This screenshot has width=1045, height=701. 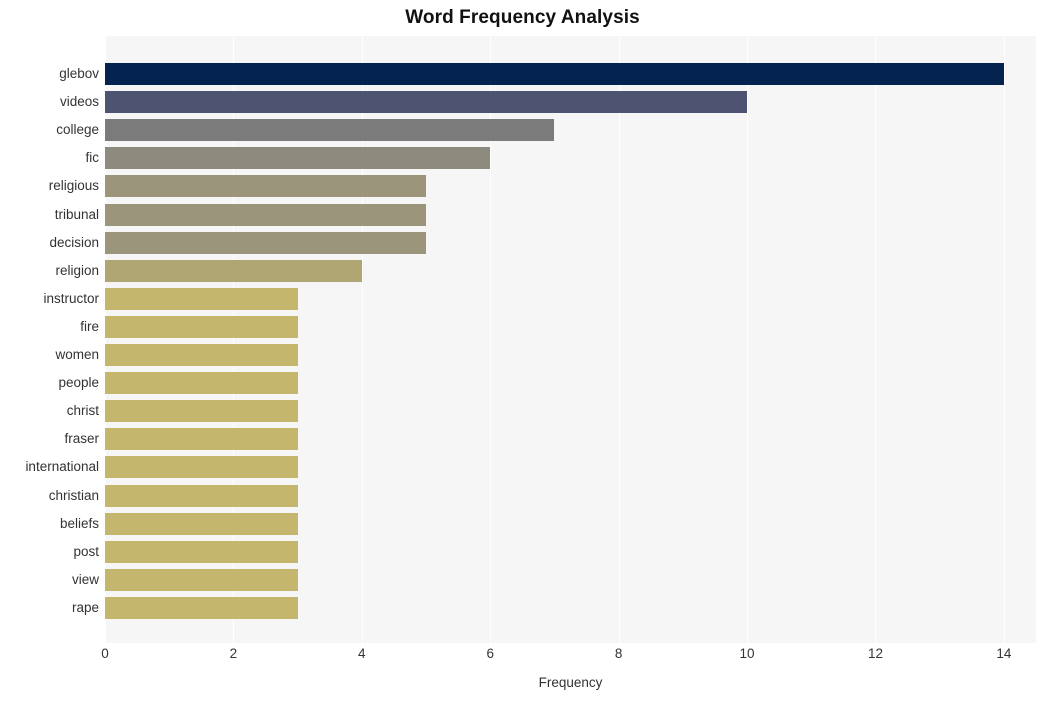 What do you see at coordinates (89, 326) in the screenshot?
I see `y-axis-label-fire: fire` at bounding box center [89, 326].